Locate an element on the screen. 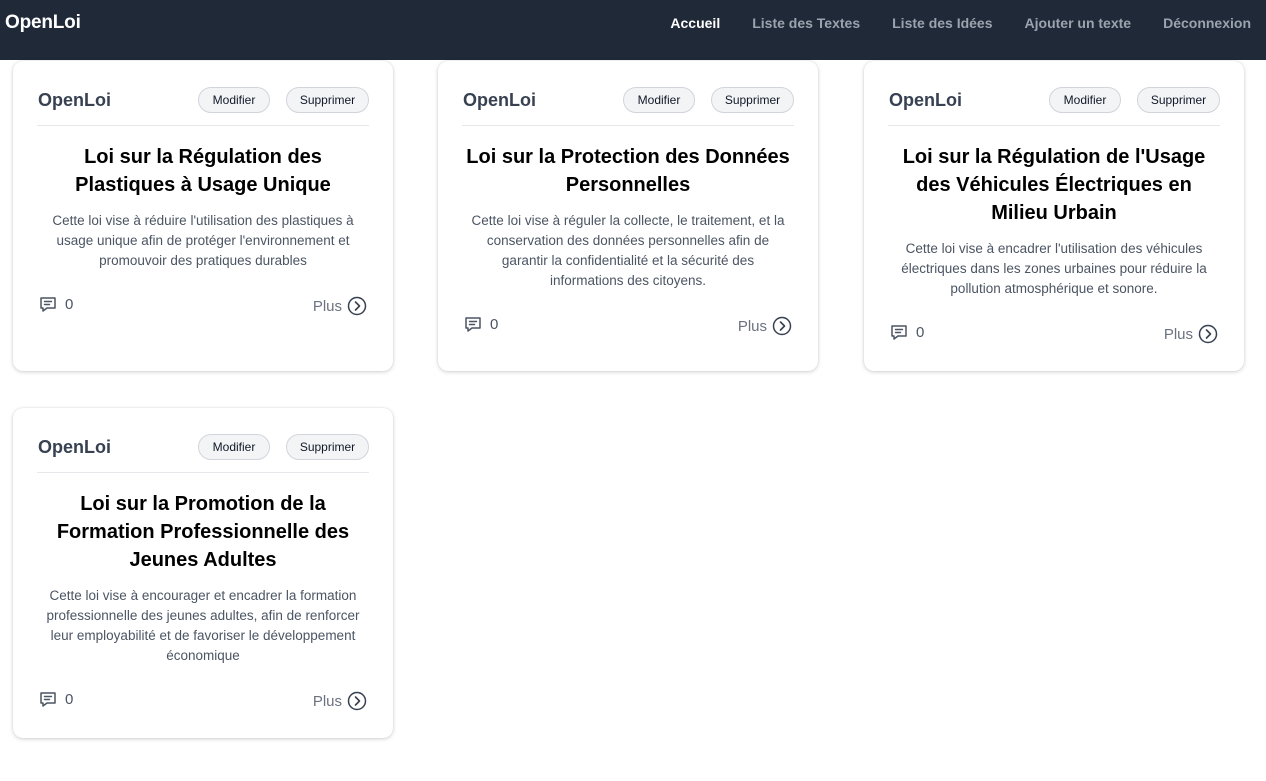  nav-link-liste-textes: Liste des Textes is located at coordinates (806, 23).